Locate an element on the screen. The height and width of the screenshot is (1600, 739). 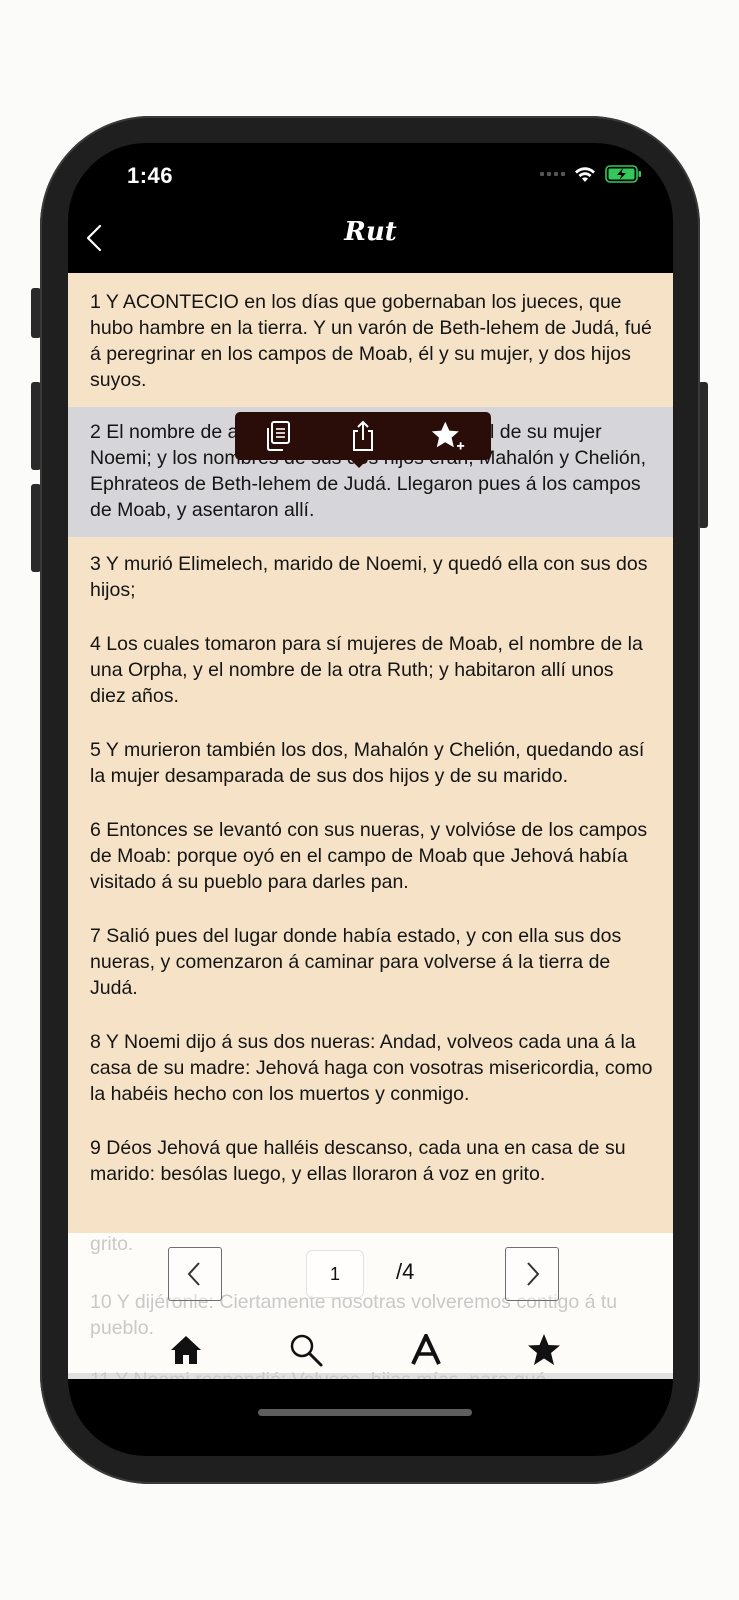
previous-page-button is located at coordinates (195, 1274).